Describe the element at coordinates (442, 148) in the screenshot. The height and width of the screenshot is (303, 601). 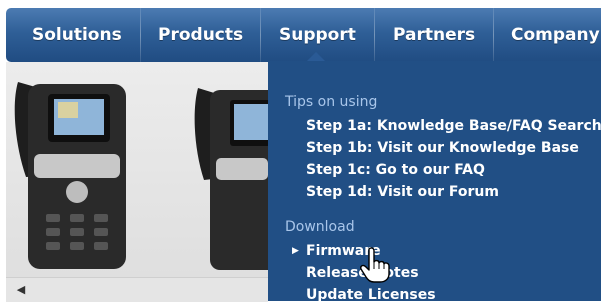
I see `menu-item-knowledge-base: Step 1b: Visit our Knowledge Base` at that location.